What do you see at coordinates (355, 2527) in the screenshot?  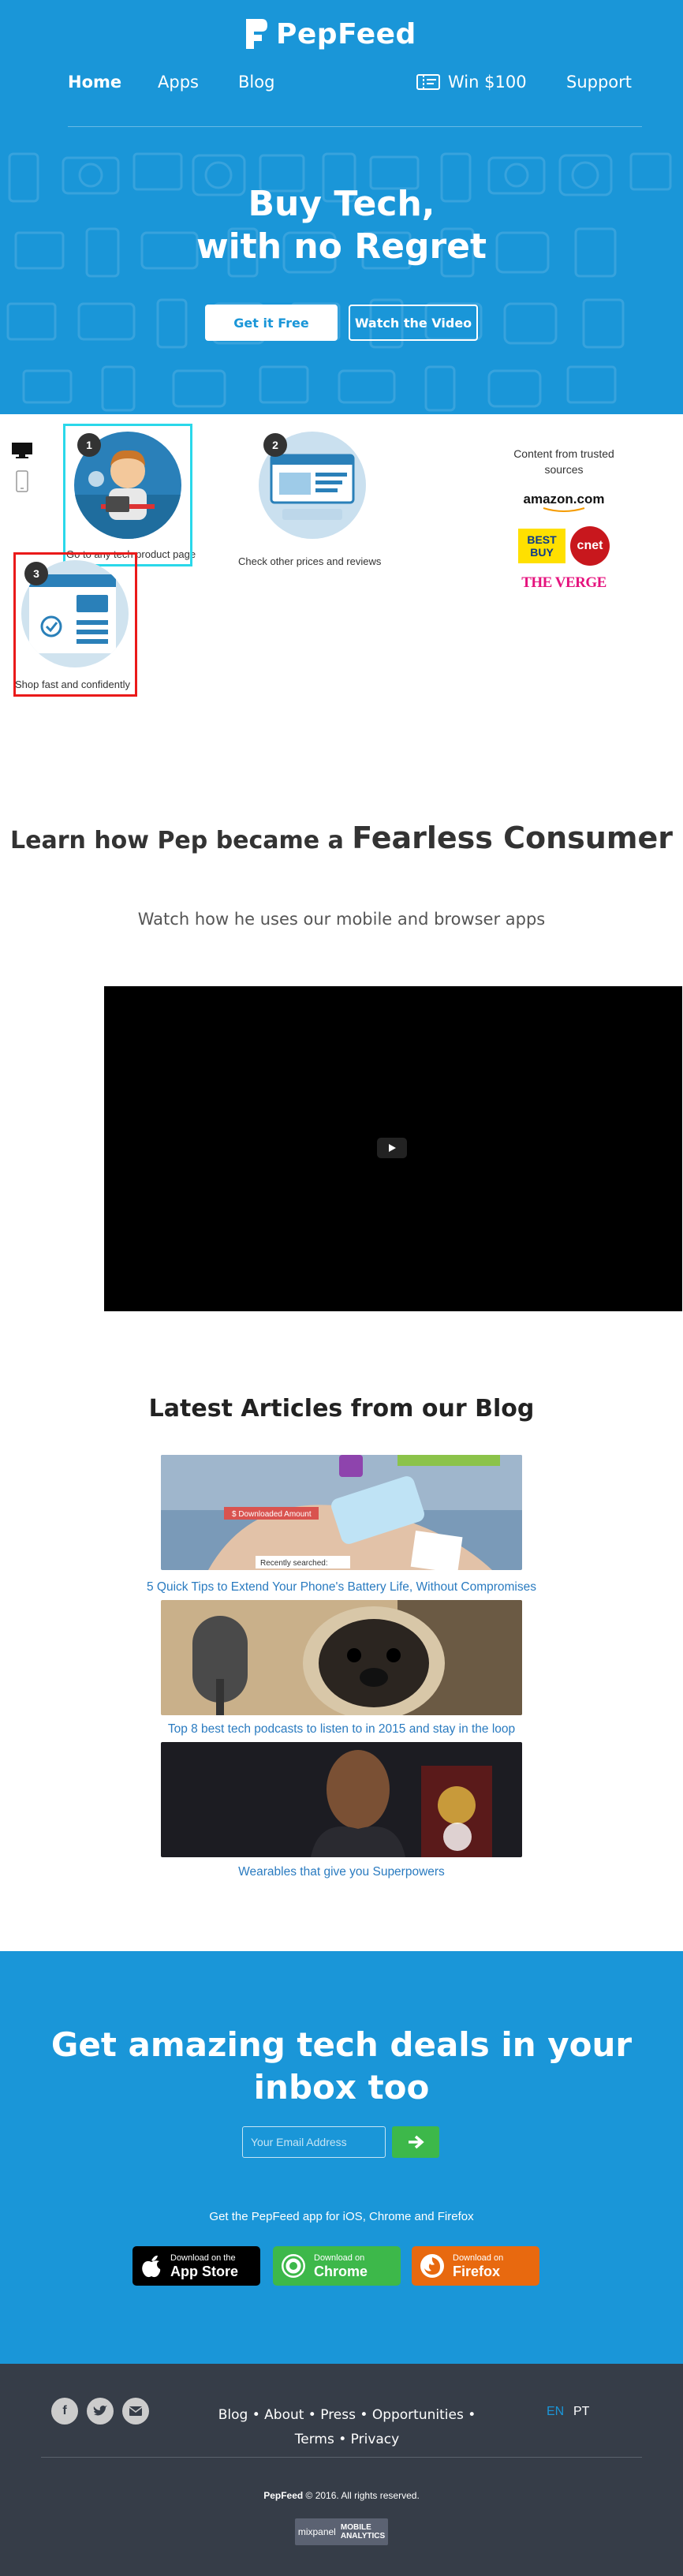 I see `mixpanel-sub1: MOBILE` at bounding box center [355, 2527].